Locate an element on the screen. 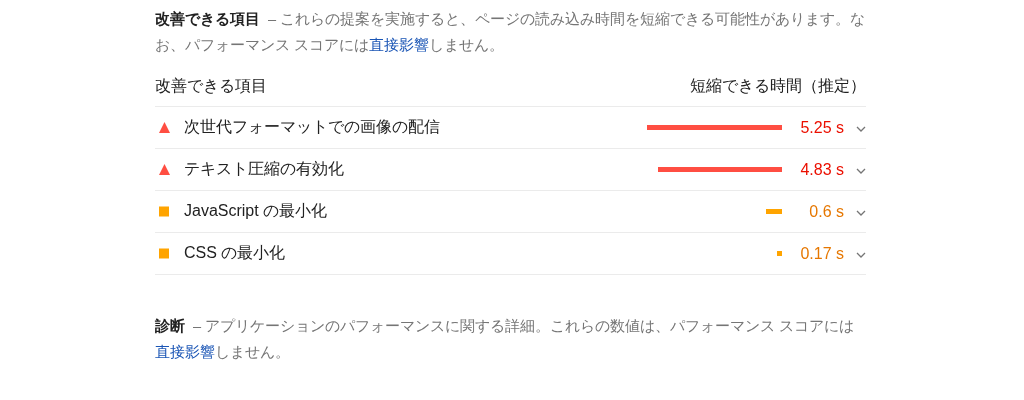 This screenshot has height=400, width=1024. audit-title: 次世代フォーマットでの画像の配信 is located at coordinates (312, 127).